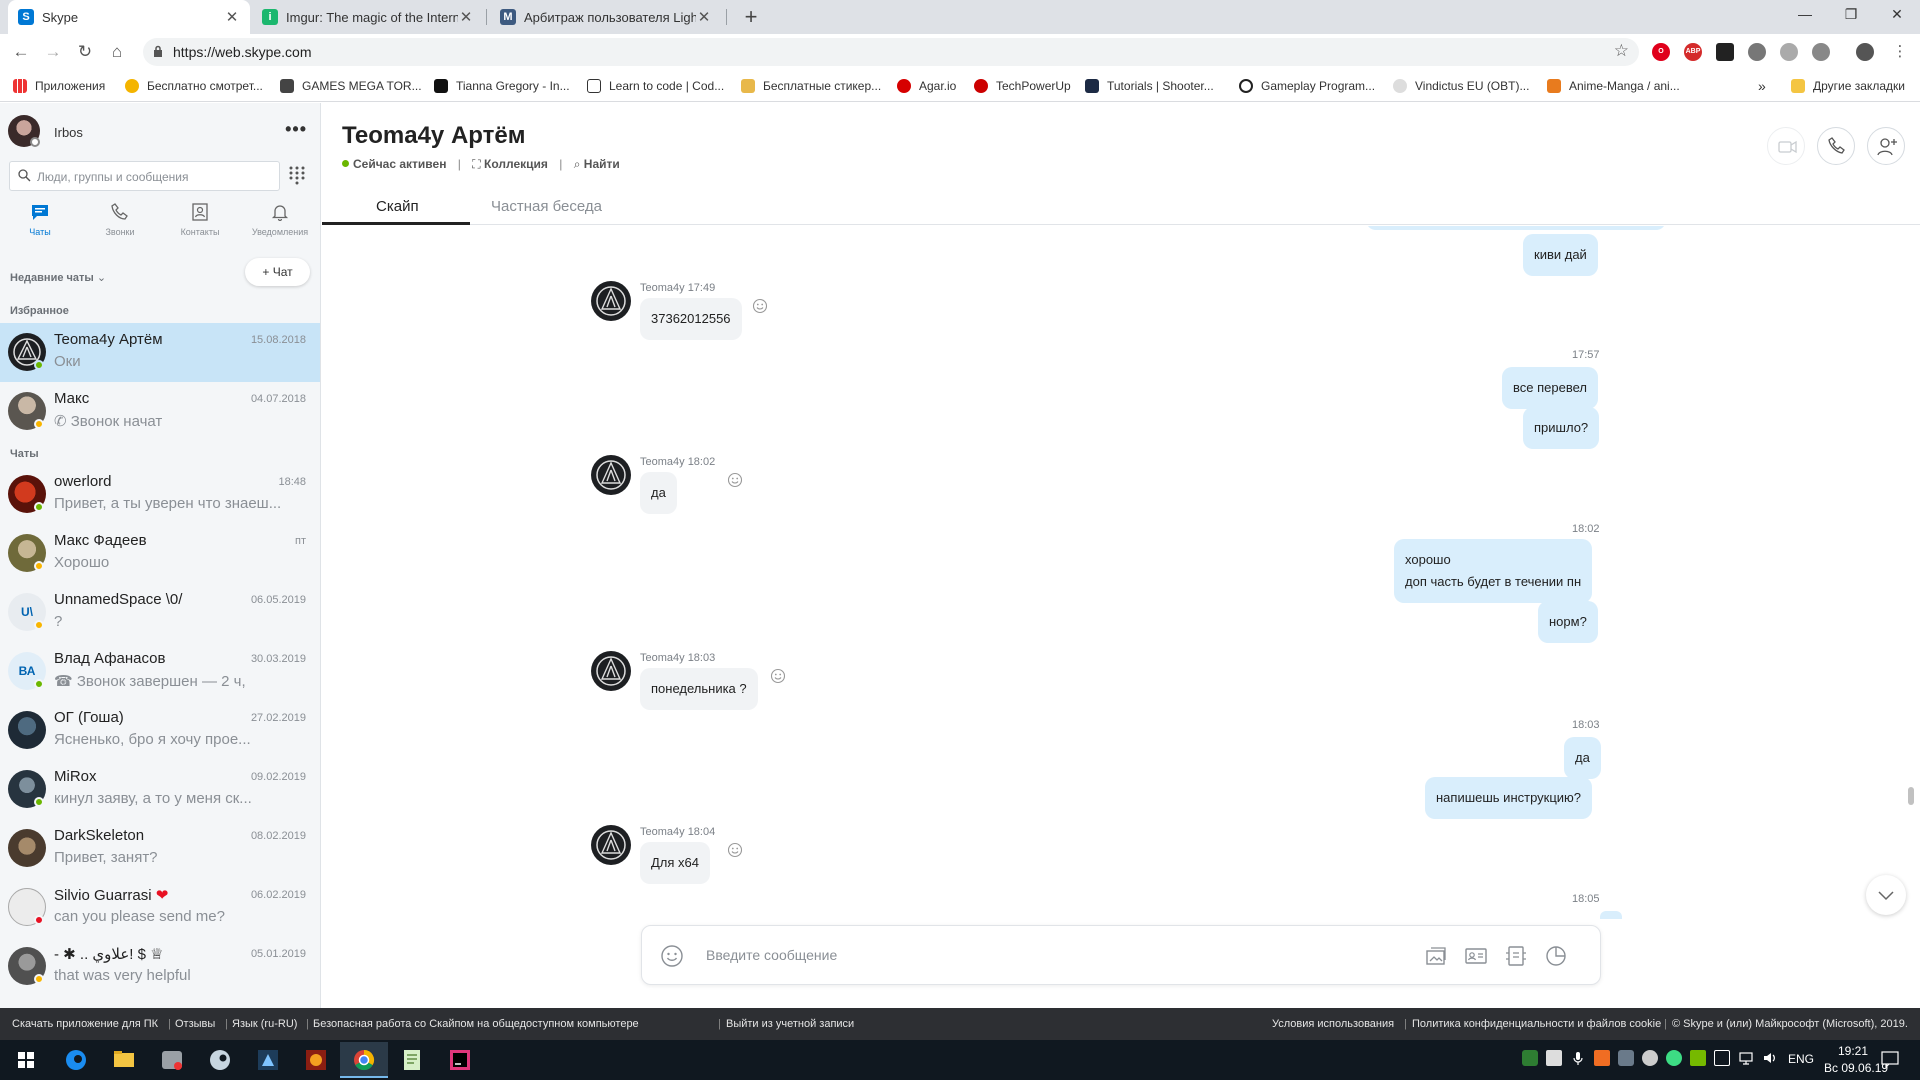 This screenshot has width=1920, height=1080. Describe the element at coordinates (1851, 15) in the screenshot. I see `restore-button: ❐` at that location.